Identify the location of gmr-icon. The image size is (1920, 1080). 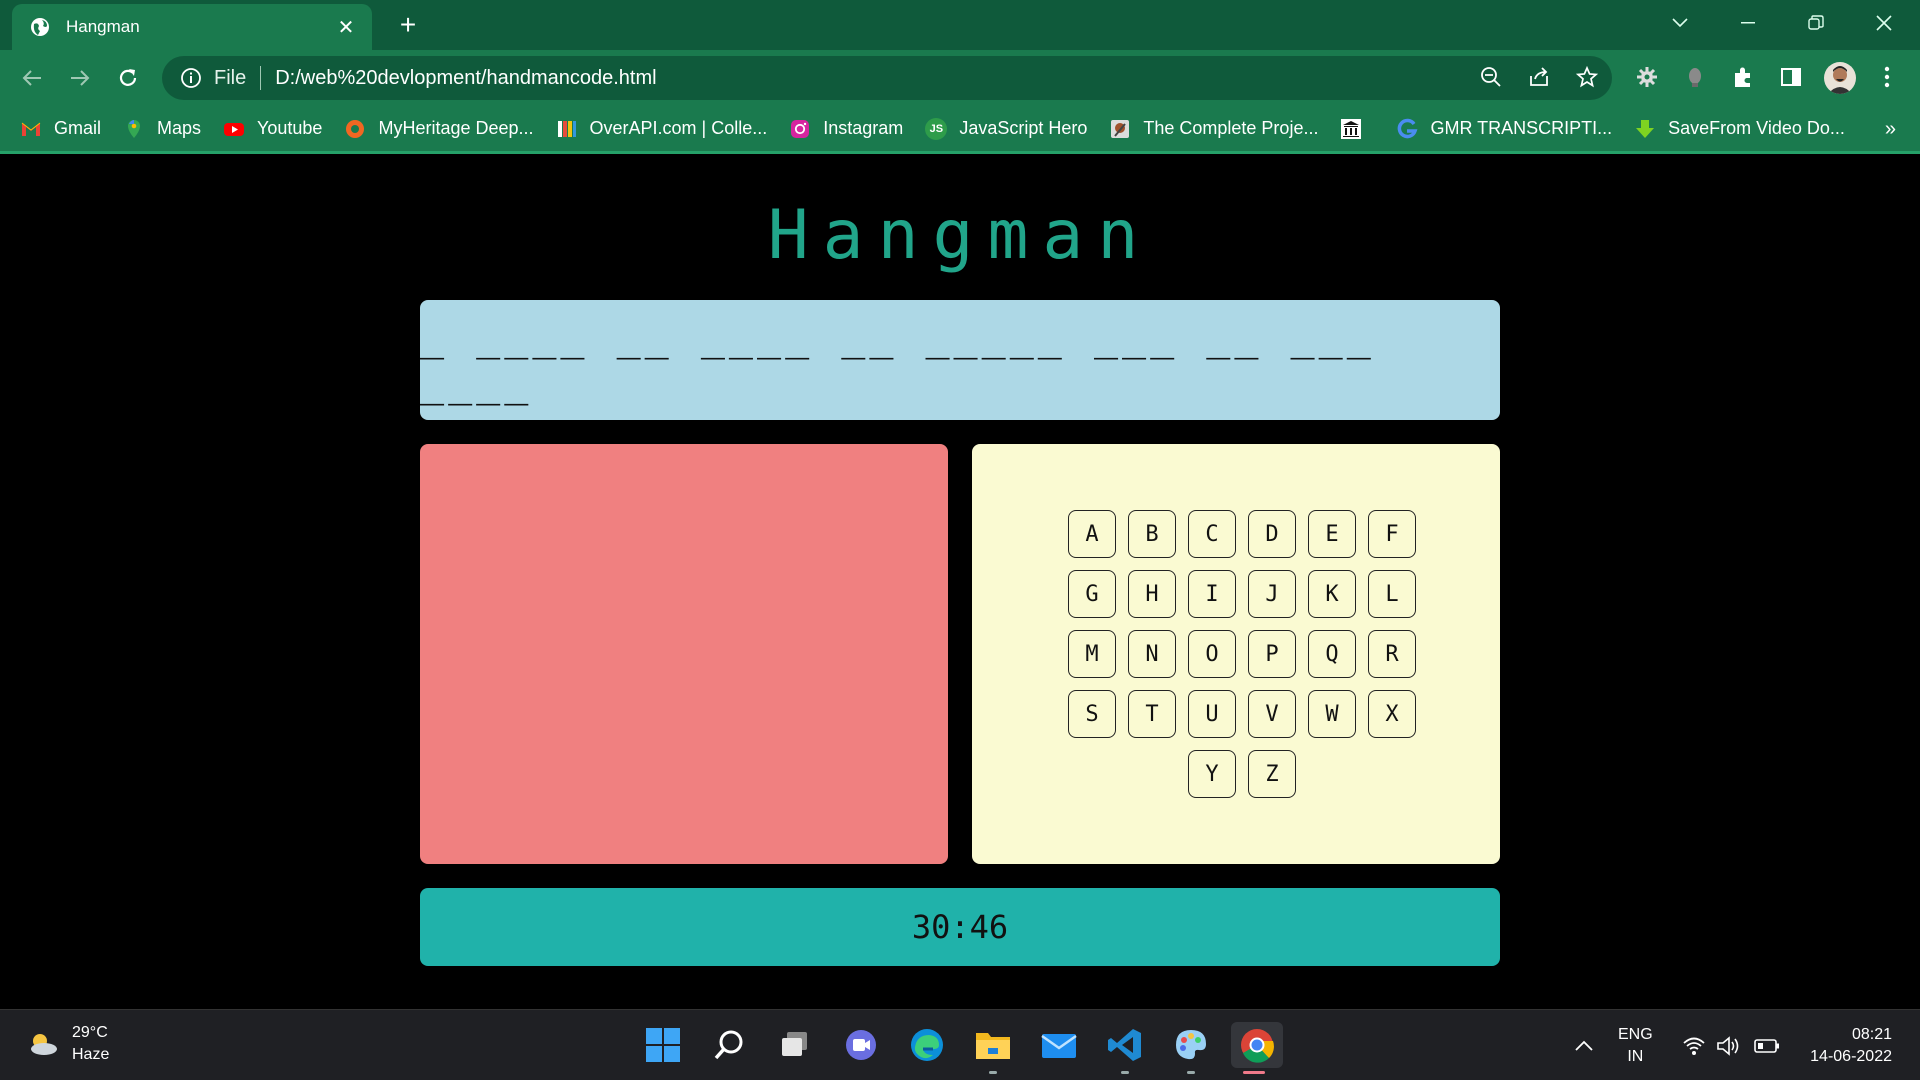
(1408, 128).